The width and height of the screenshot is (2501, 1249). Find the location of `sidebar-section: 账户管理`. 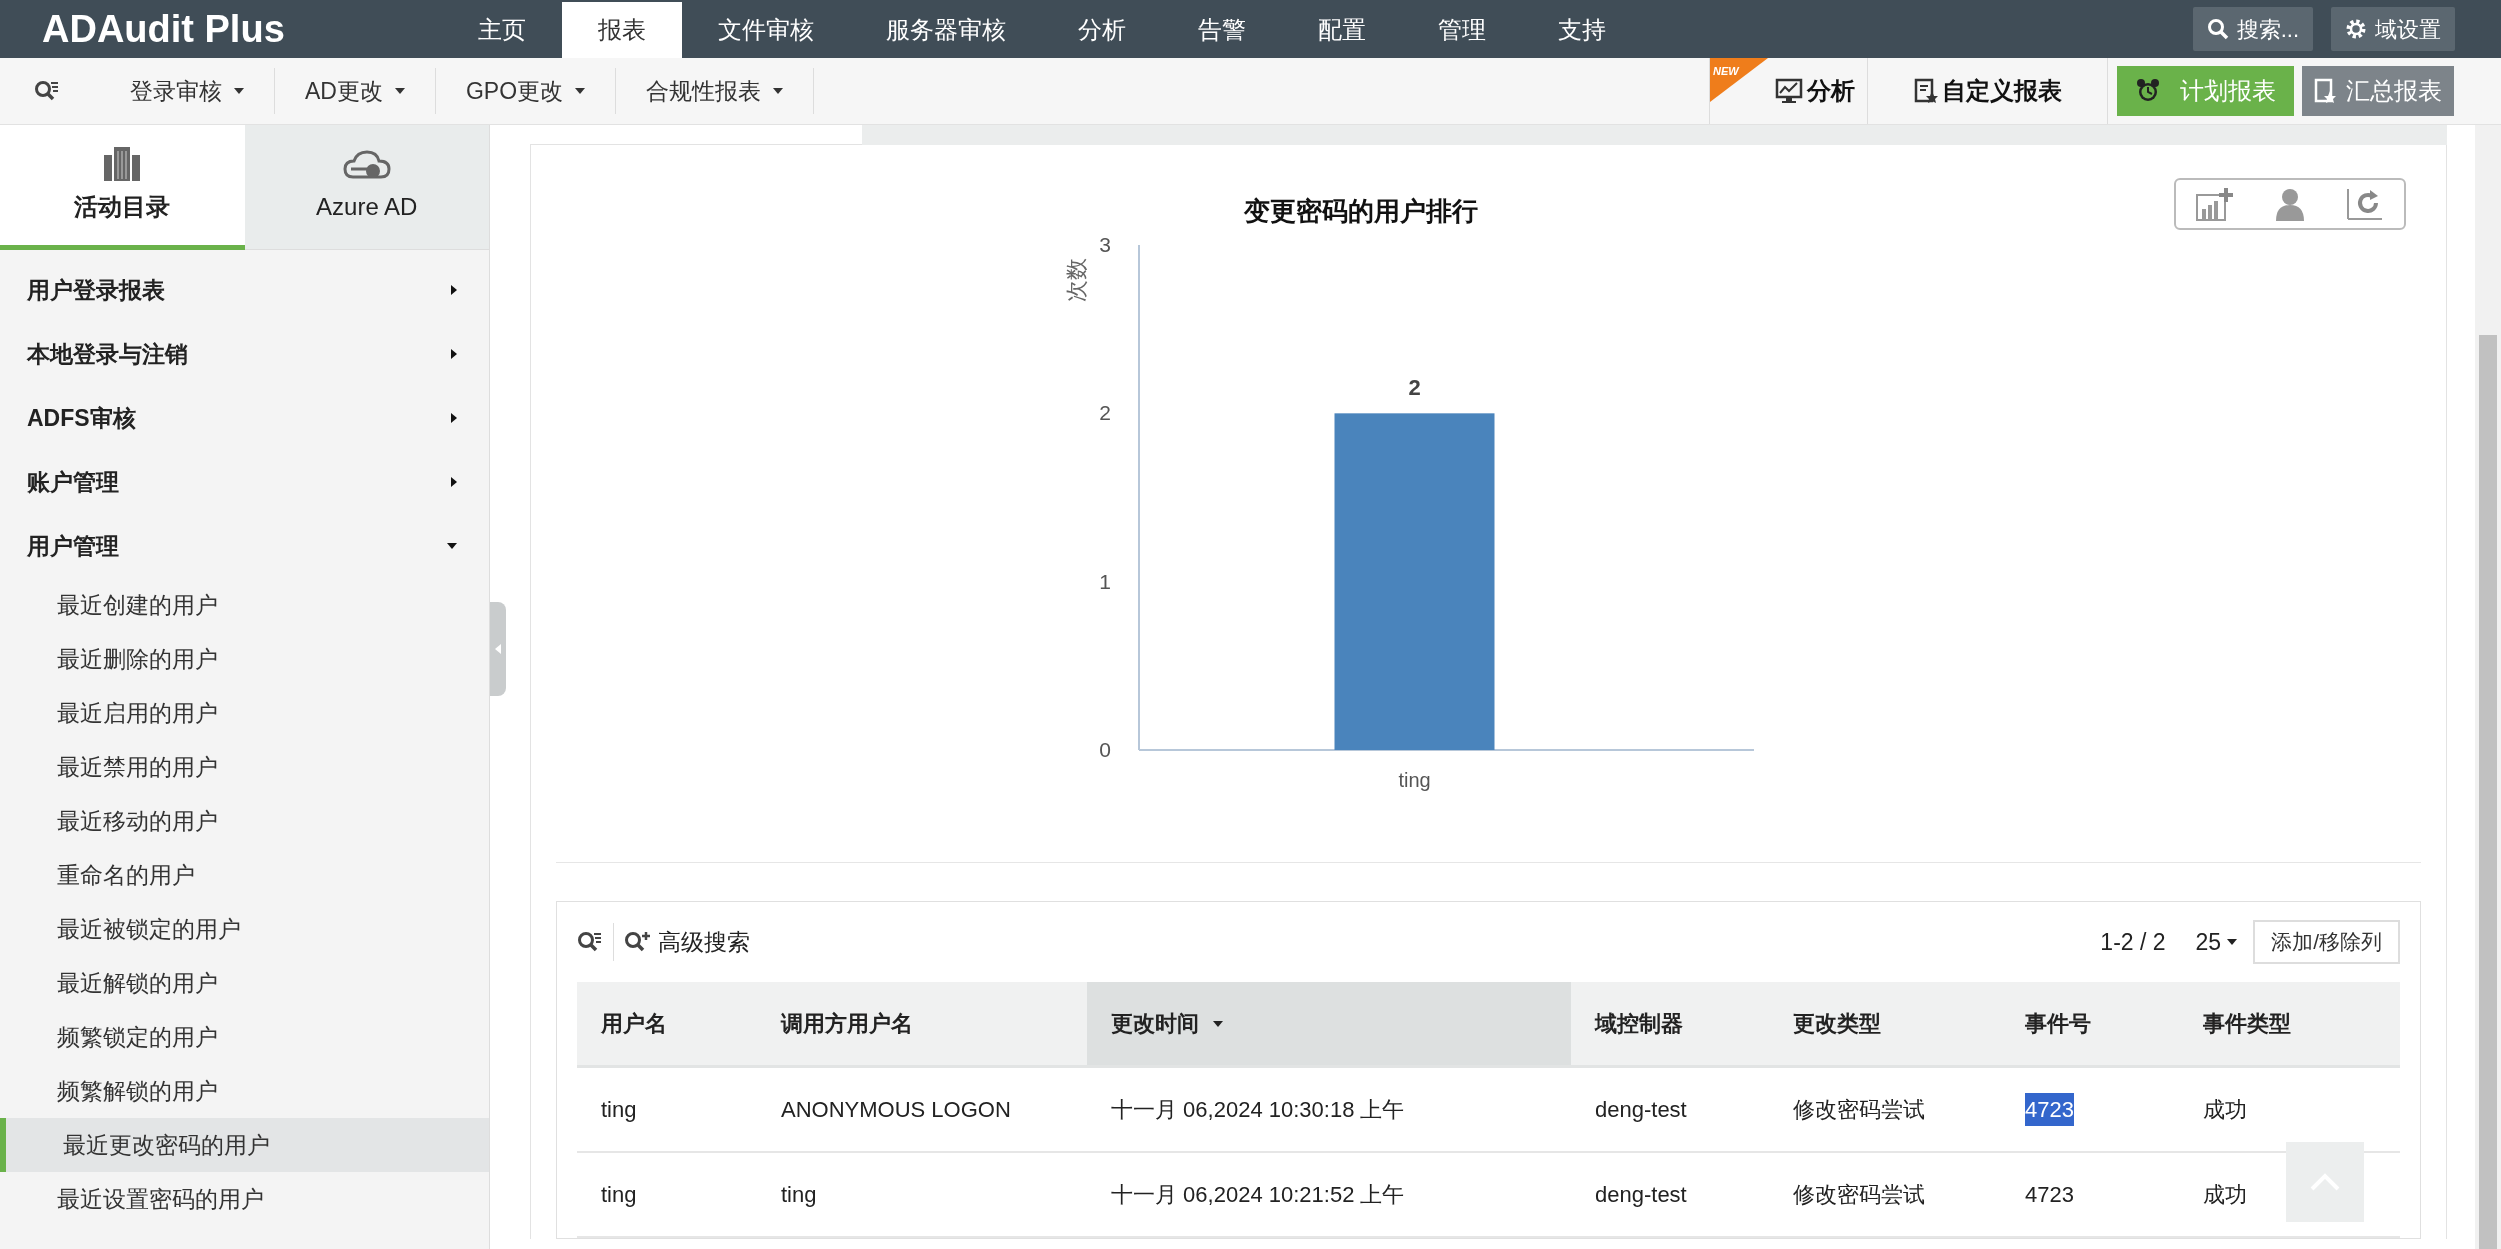

sidebar-section: 账户管理 is located at coordinates (244, 482).